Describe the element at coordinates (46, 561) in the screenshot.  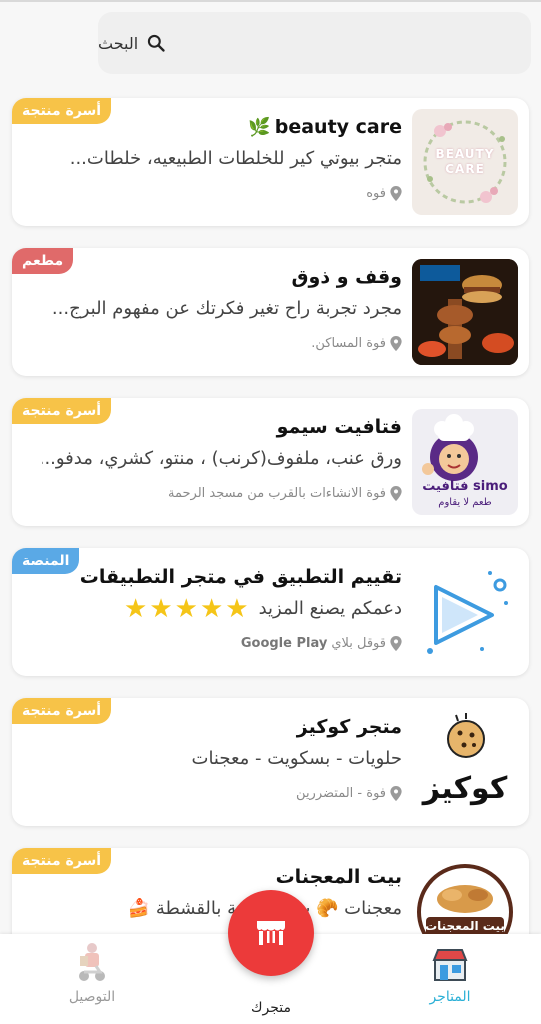
I see `category-badge: المنصة` at that location.